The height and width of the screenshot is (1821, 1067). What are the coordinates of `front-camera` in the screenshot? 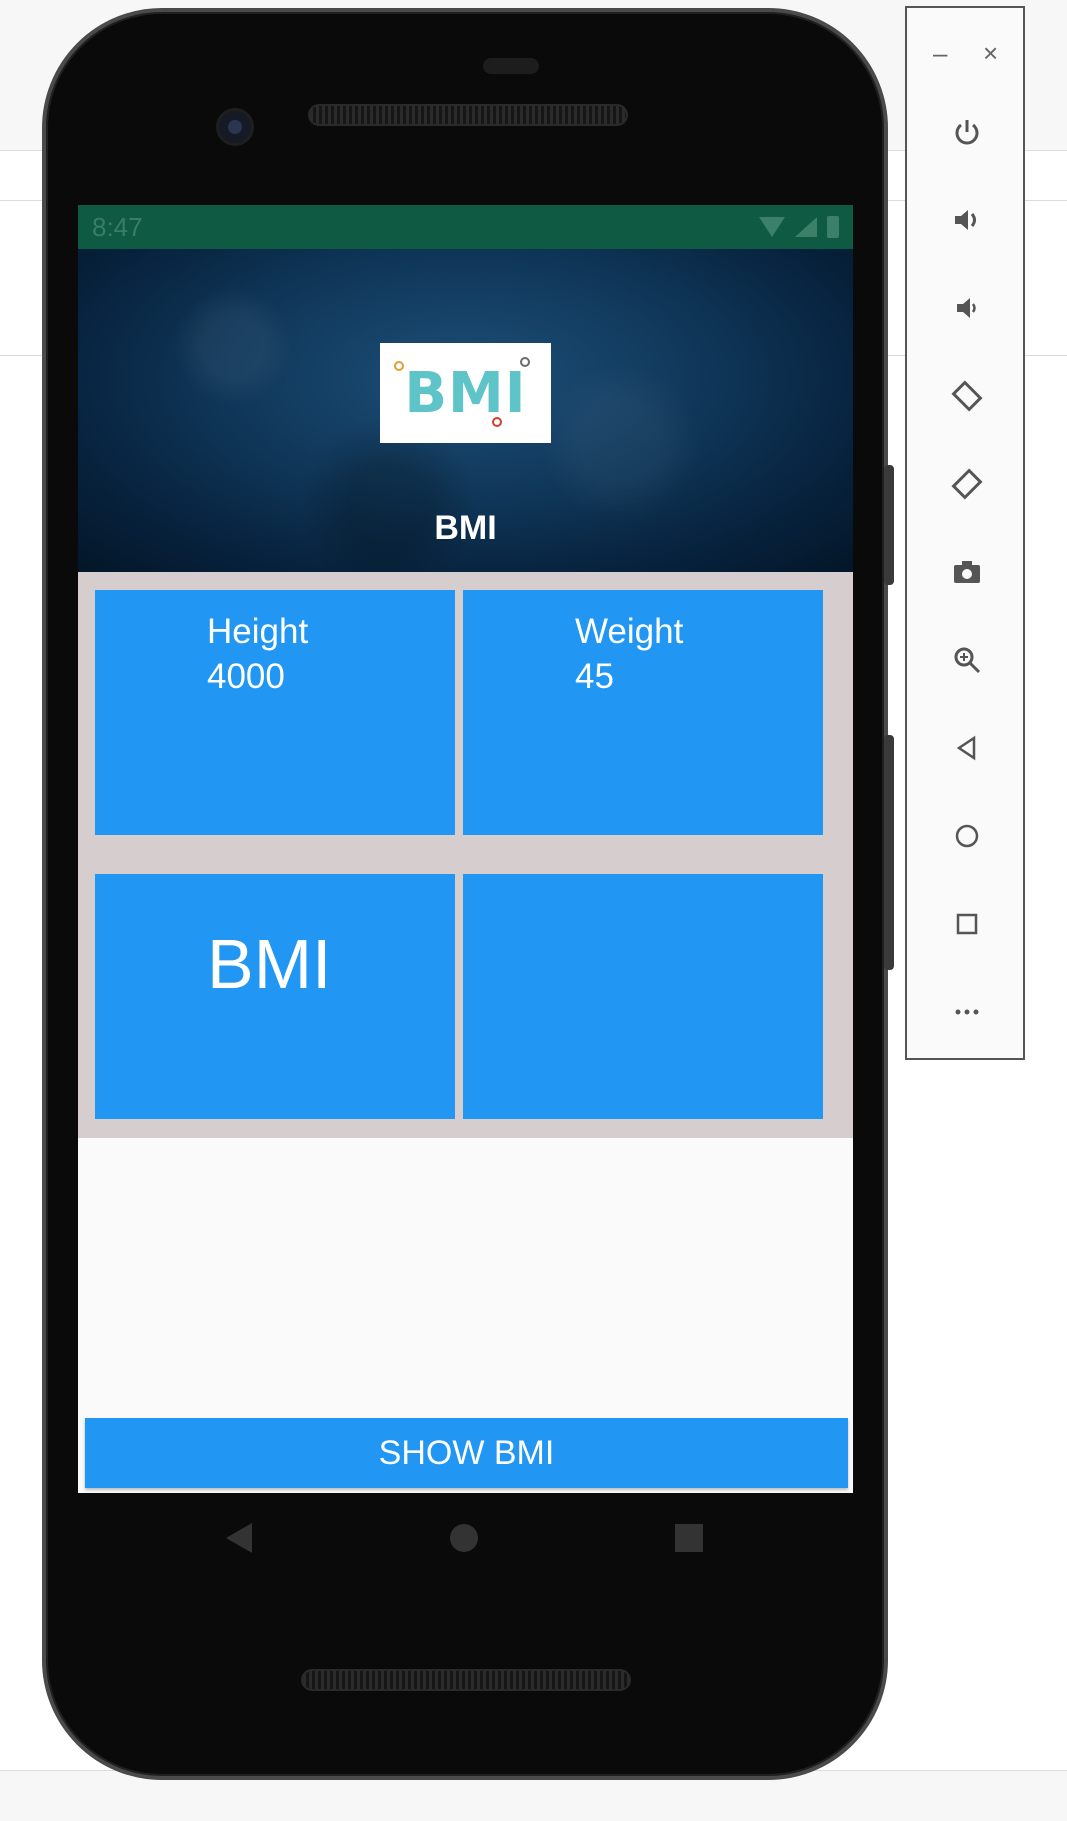 It's located at (235, 127).